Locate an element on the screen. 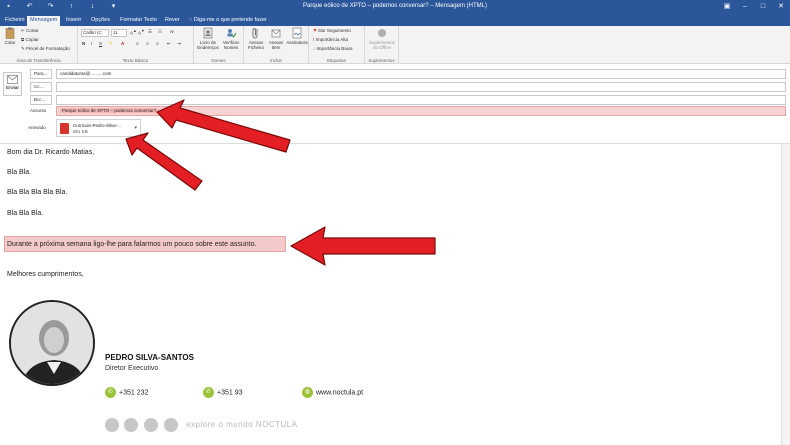  annotation-arrows is located at coordinates (280, 182).